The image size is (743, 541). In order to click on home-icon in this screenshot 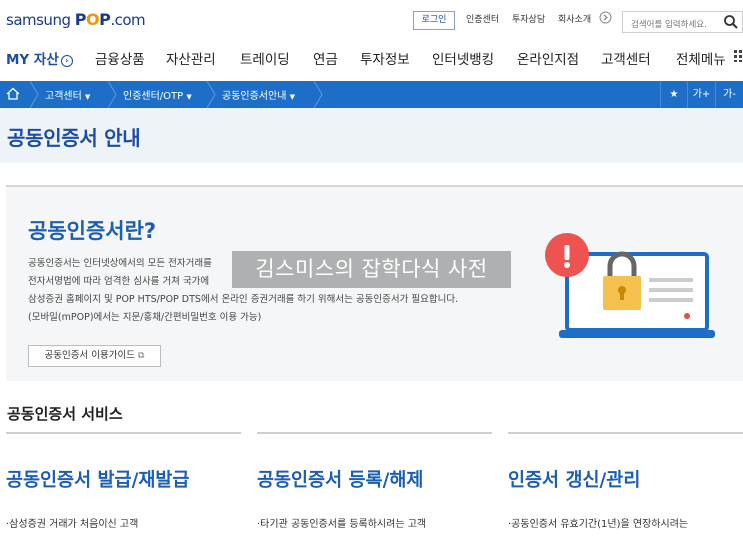, I will do `click(13, 94)`.